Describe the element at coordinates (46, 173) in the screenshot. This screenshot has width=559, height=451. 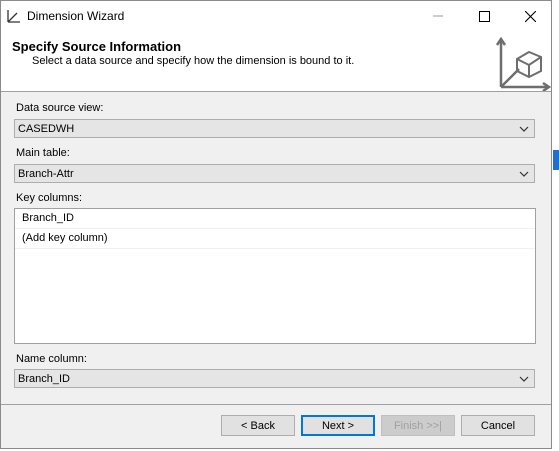
I see `main-table-value: Branch-Attr` at that location.